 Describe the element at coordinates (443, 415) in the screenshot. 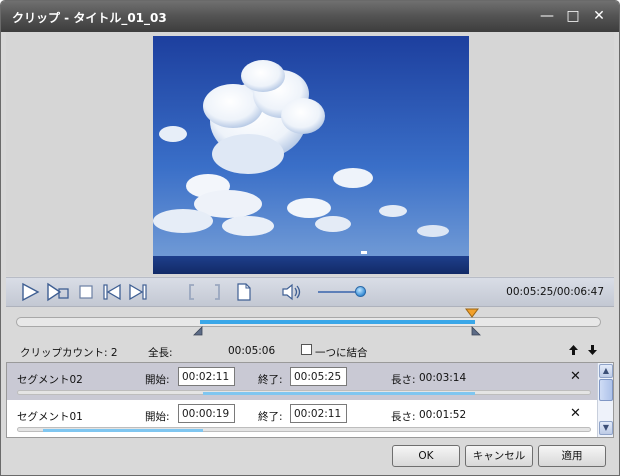

I see `length-value: 00:01:52` at that location.